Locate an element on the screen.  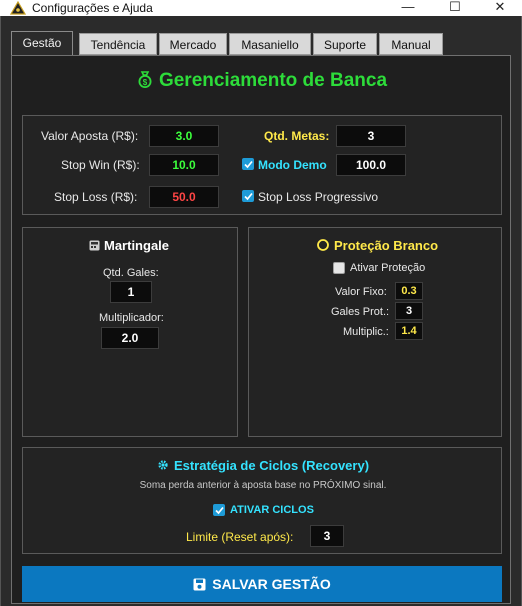
stop-loss-field: 50.0 is located at coordinates (184, 197).